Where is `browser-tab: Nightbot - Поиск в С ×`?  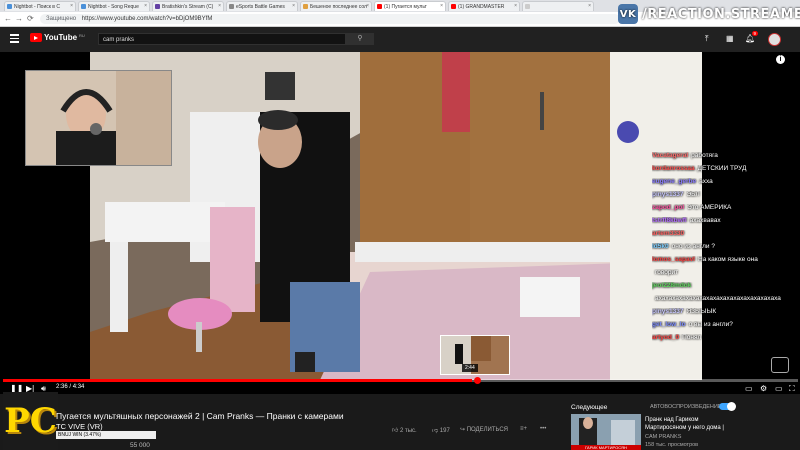
browser-tab: Nightbot - Поиск в С × is located at coordinates (40, 6).